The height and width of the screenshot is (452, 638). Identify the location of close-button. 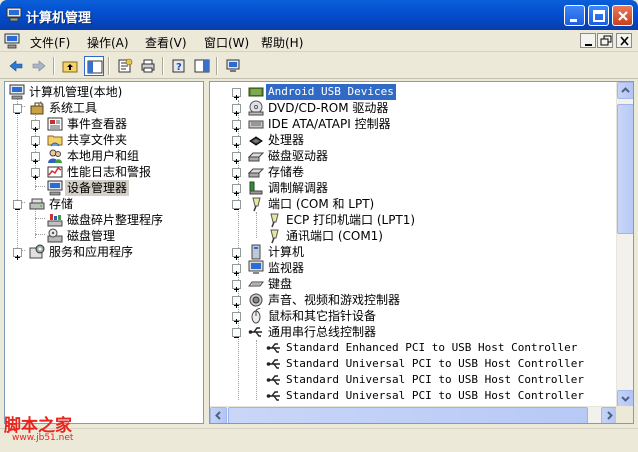
(622, 15).